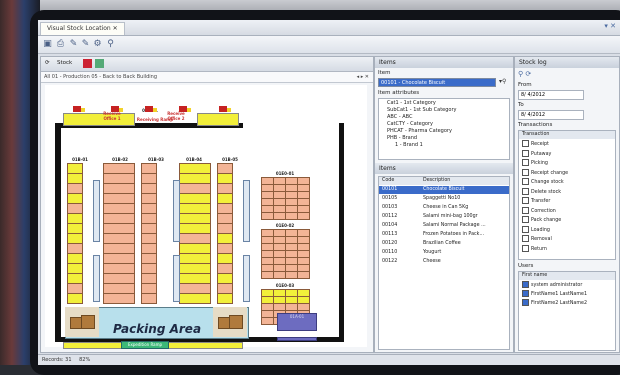 The width and height of the screenshot is (620, 375). I want to click on list-item: Pack change, so click(567, 220).